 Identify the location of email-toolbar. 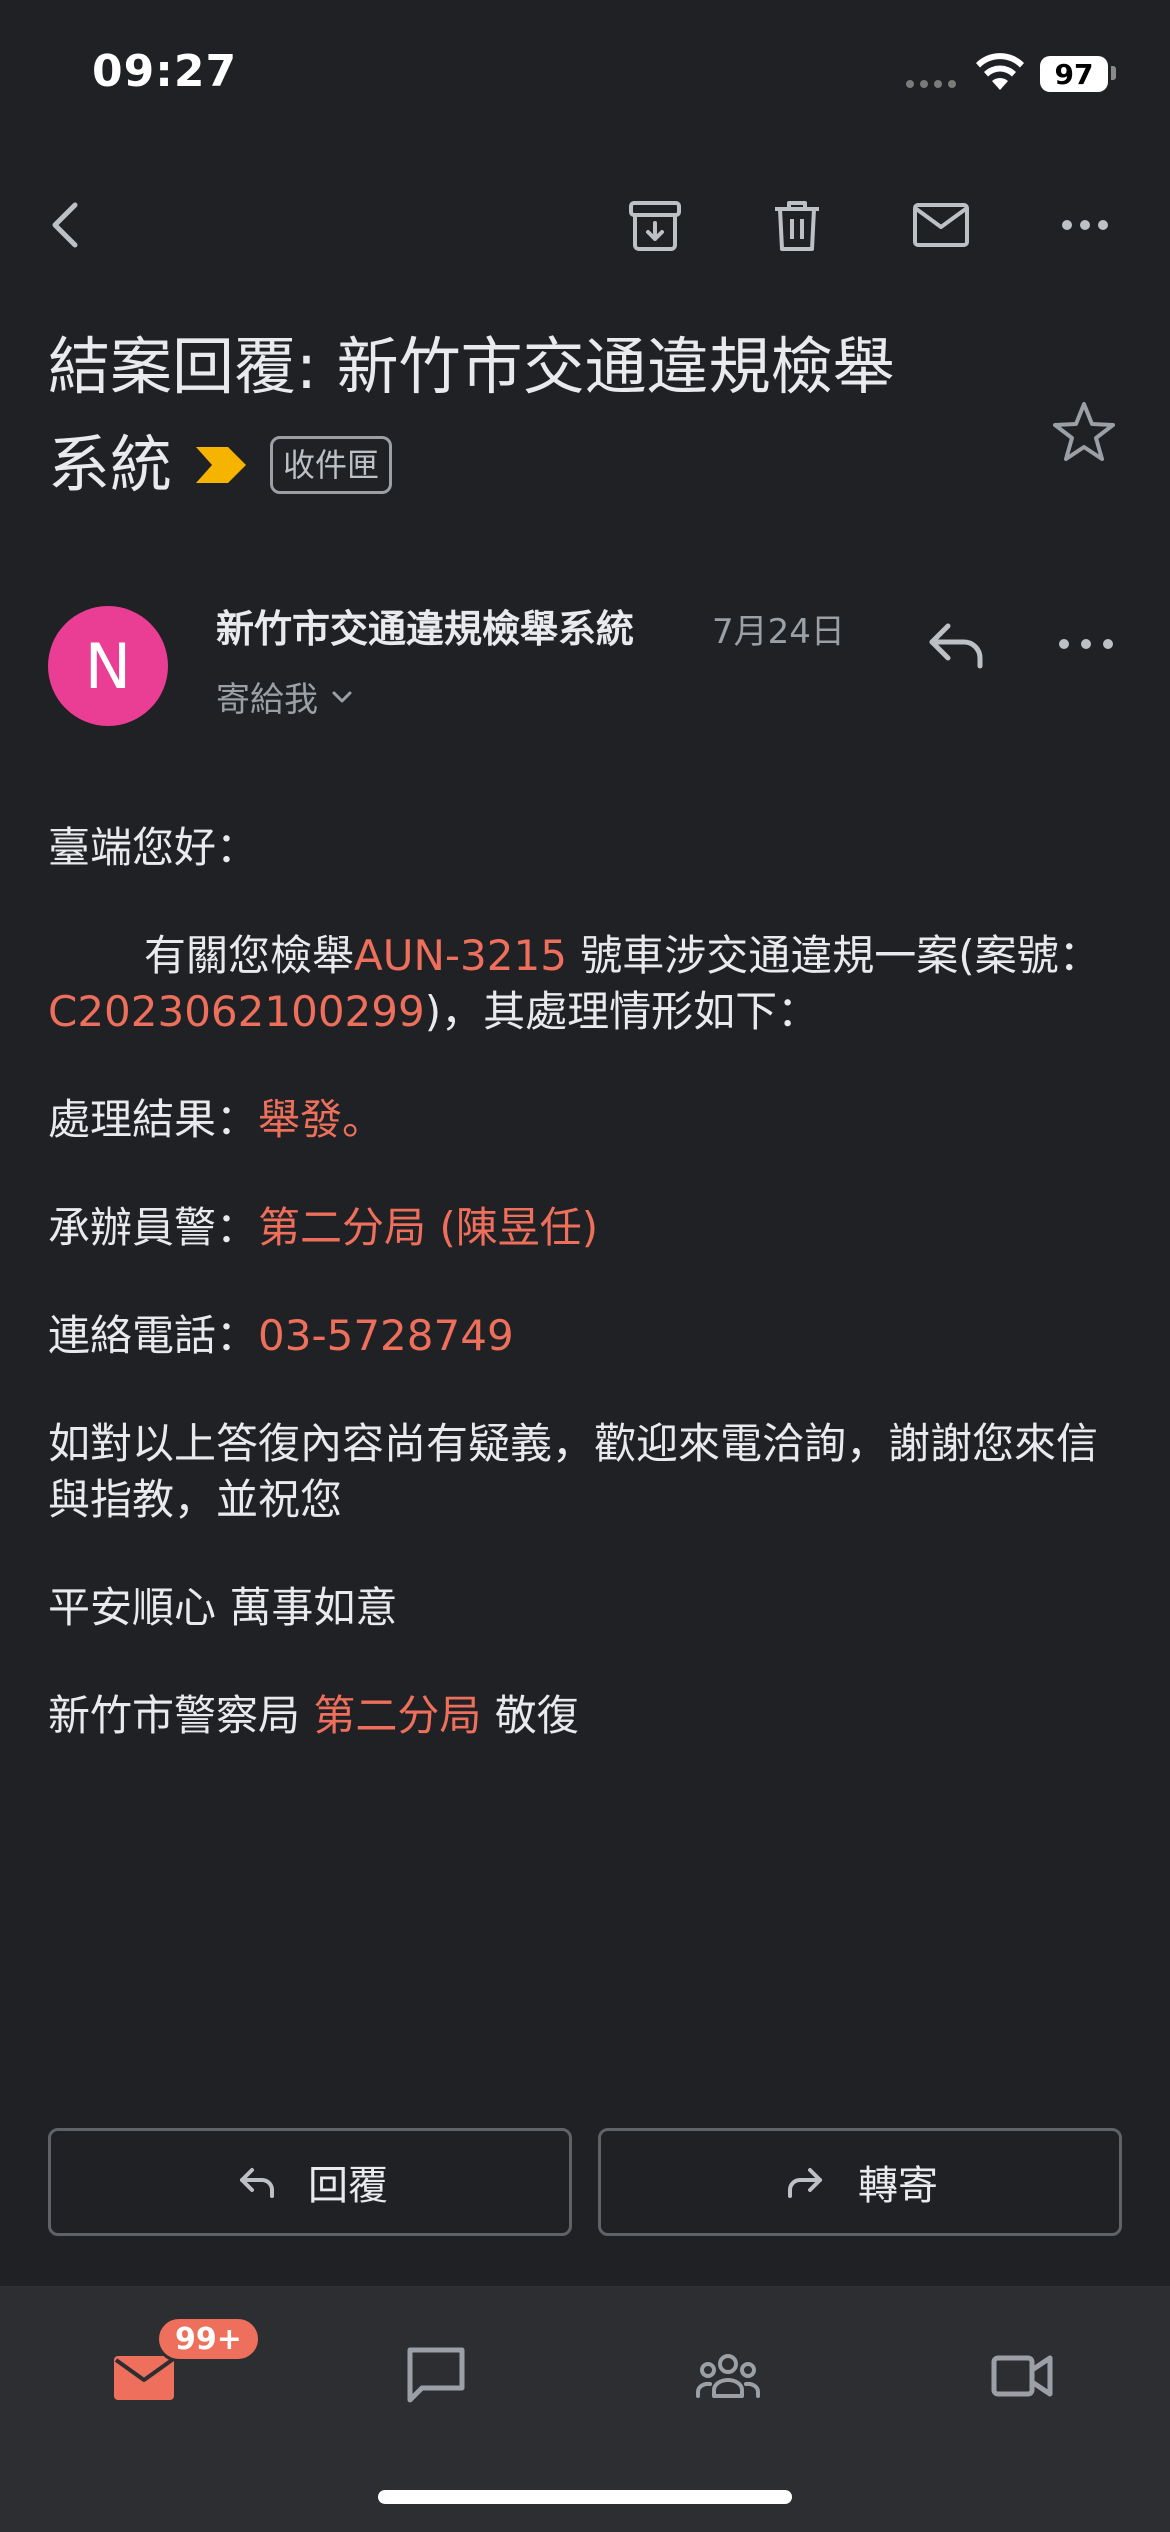
(585, 225).